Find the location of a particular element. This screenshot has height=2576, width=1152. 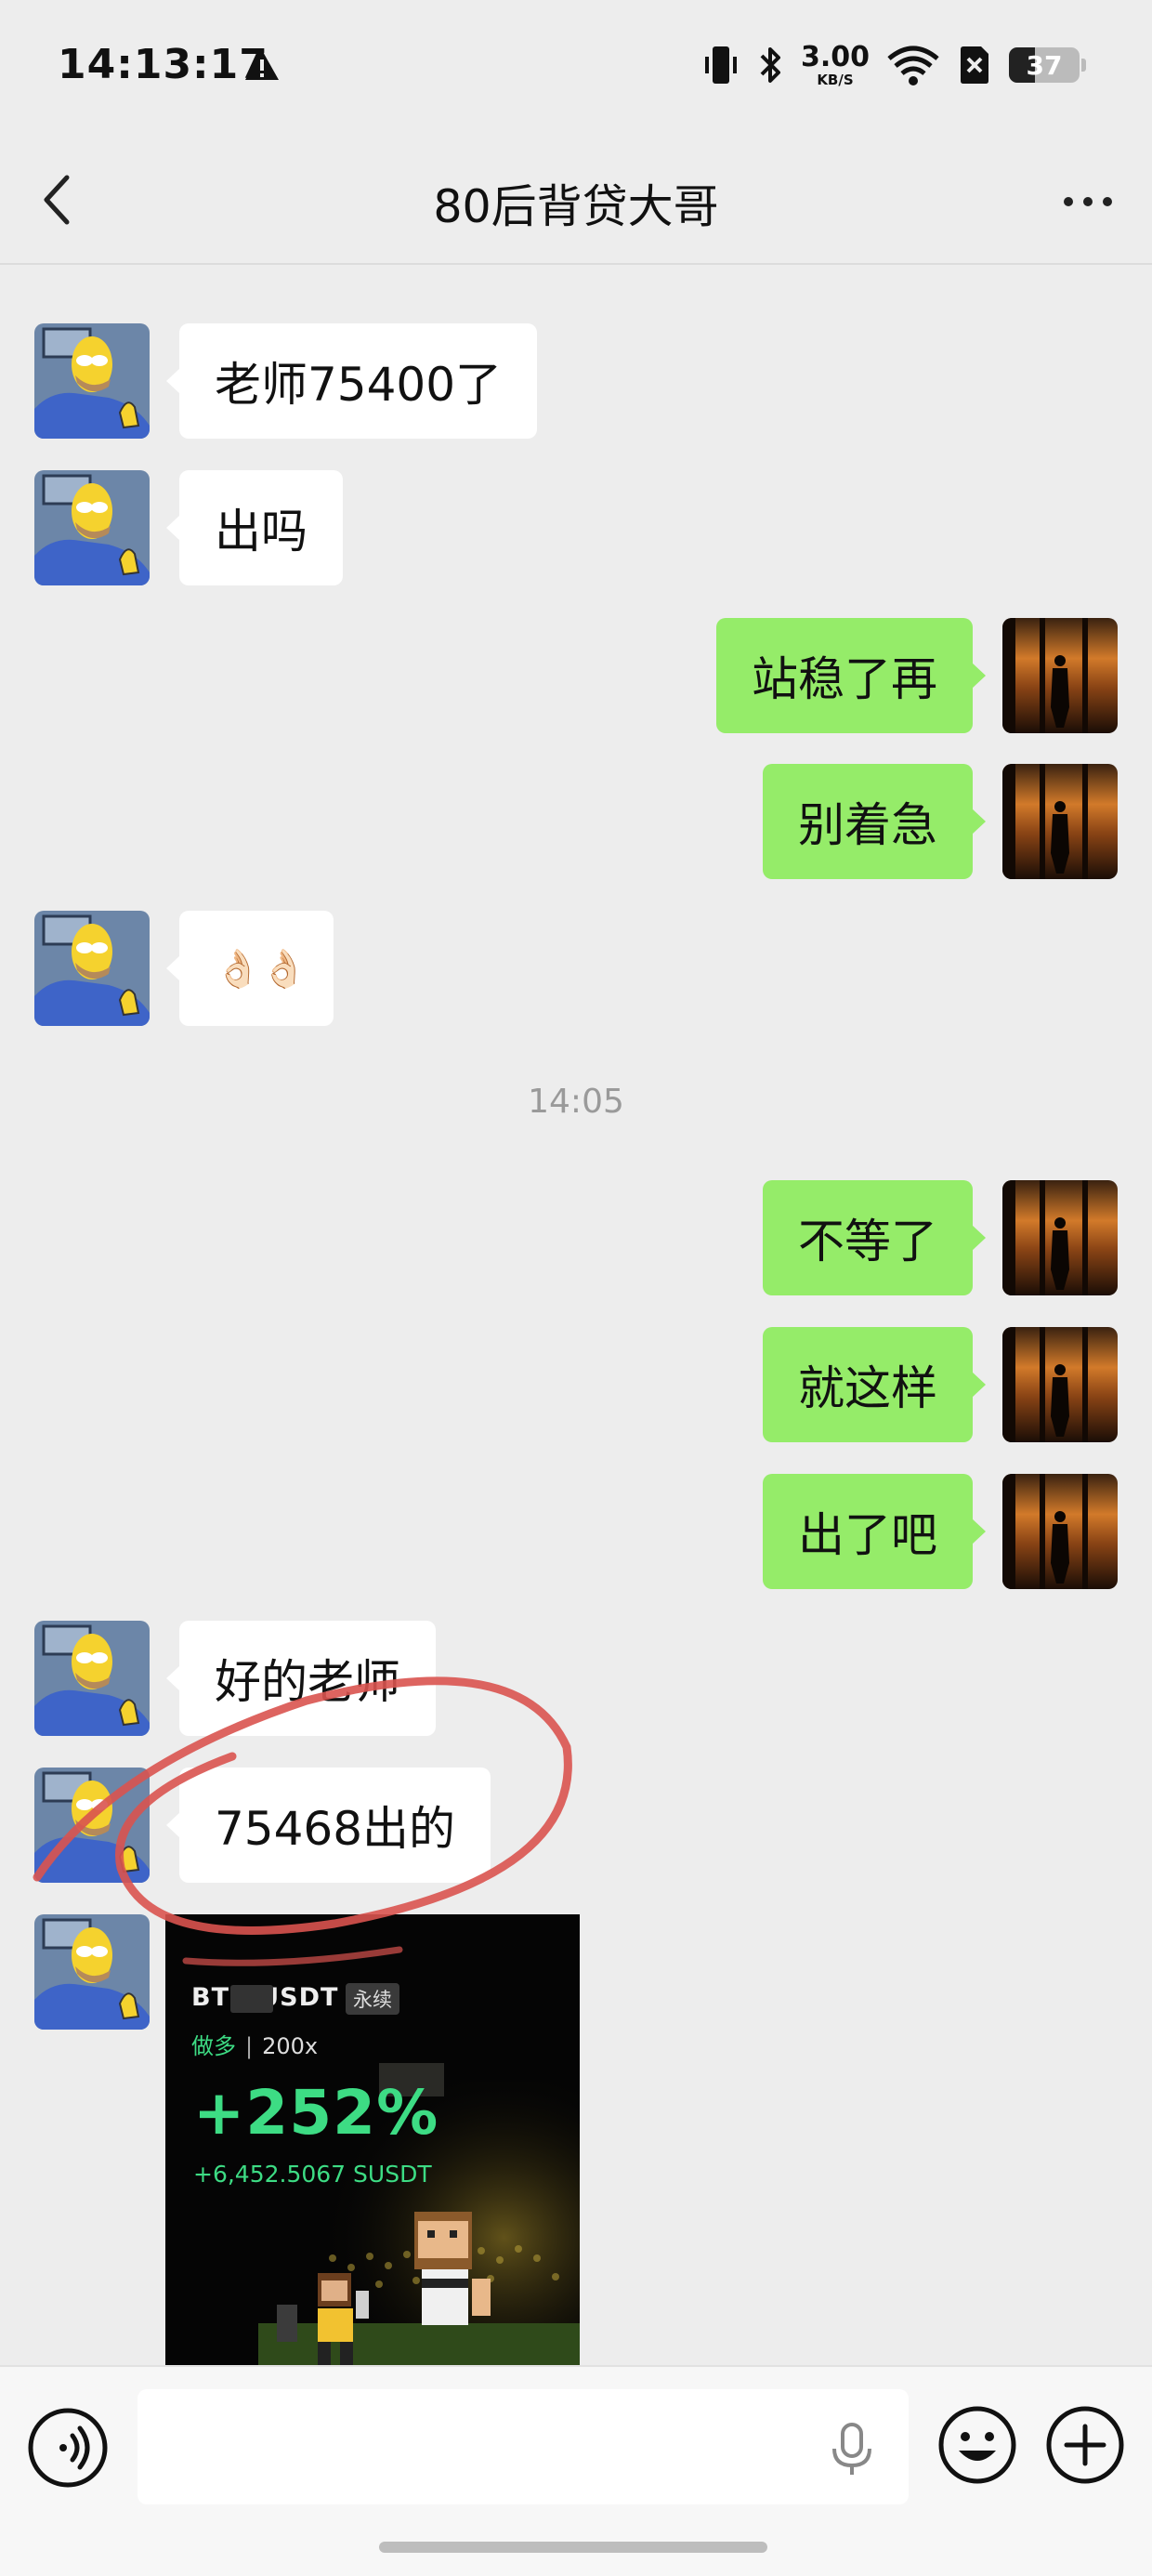

position-info: 做多 | 200x is located at coordinates (255, 2044).